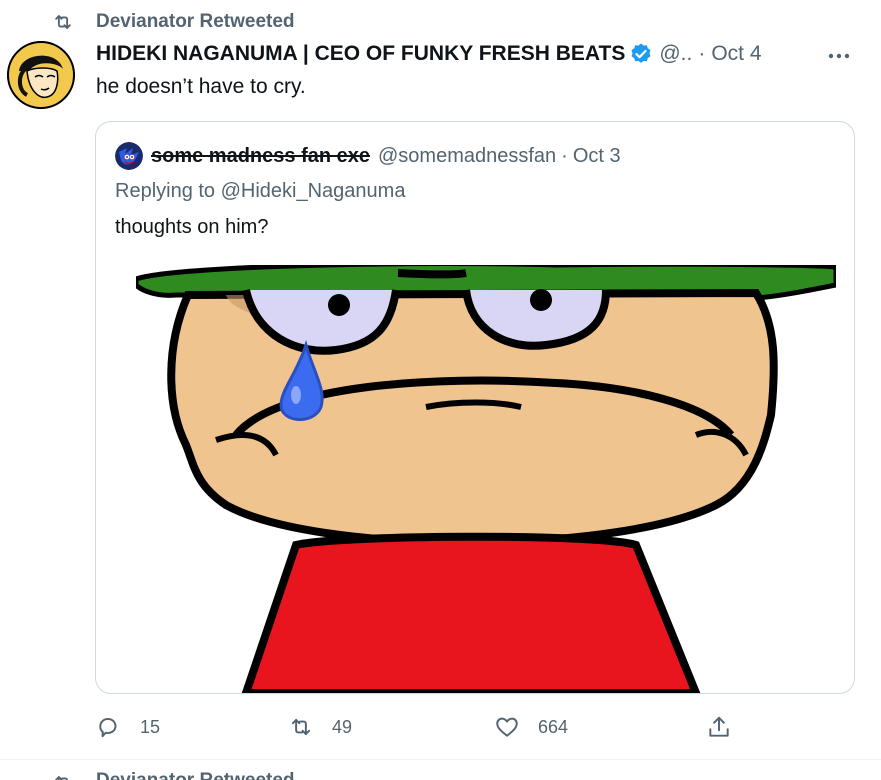 This screenshot has height=780, width=881. Describe the element at coordinates (641, 53) in the screenshot. I see `verified-icon` at that location.